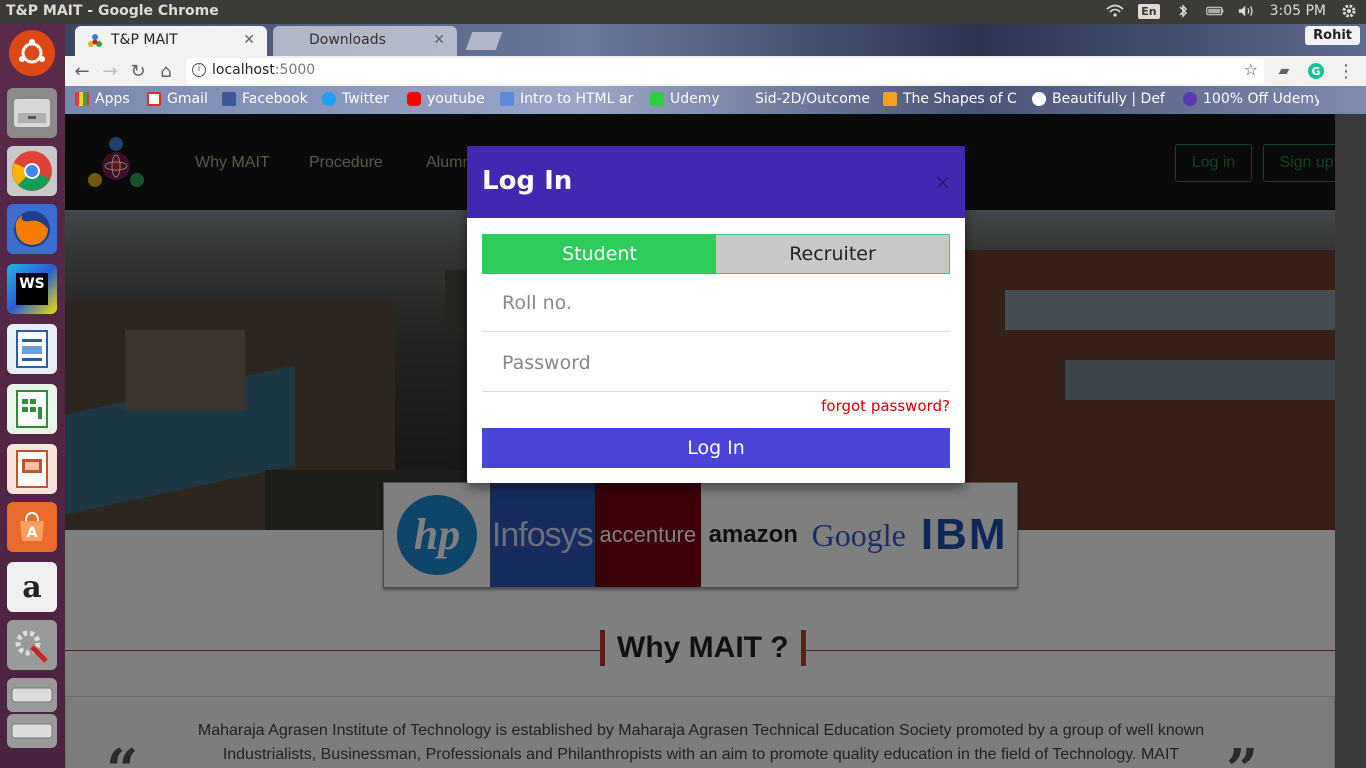 The height and width of the screenshot is (768, 1366). Describe the element at coordinates (942, 182) in the screenshot. I see `close-icon: ×` at that location.